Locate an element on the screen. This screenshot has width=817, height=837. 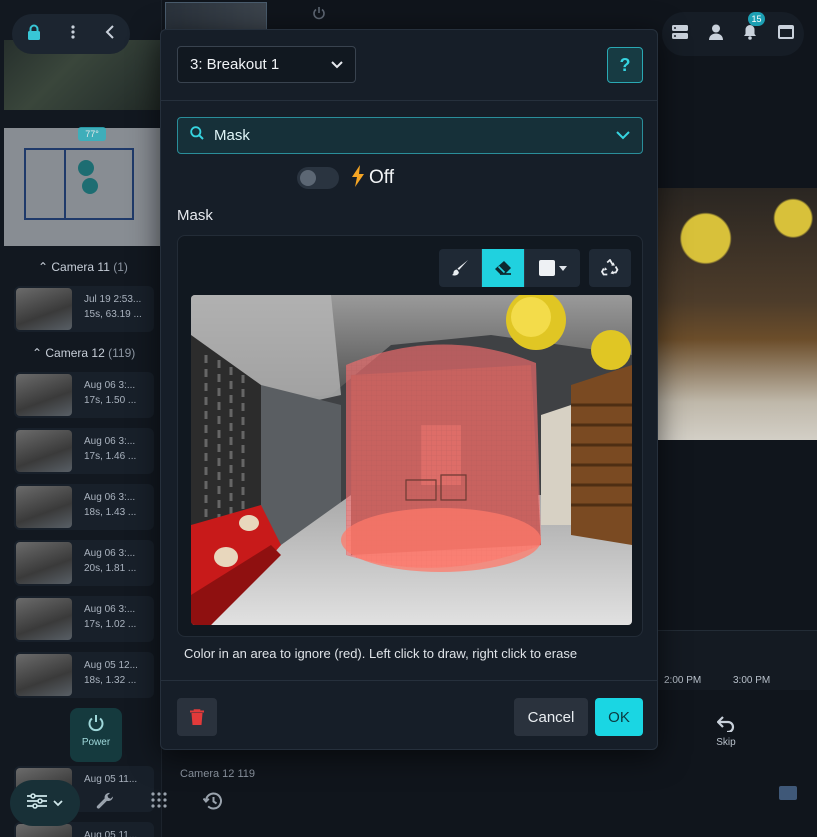
server-icon is located at coordinates (680, 34).